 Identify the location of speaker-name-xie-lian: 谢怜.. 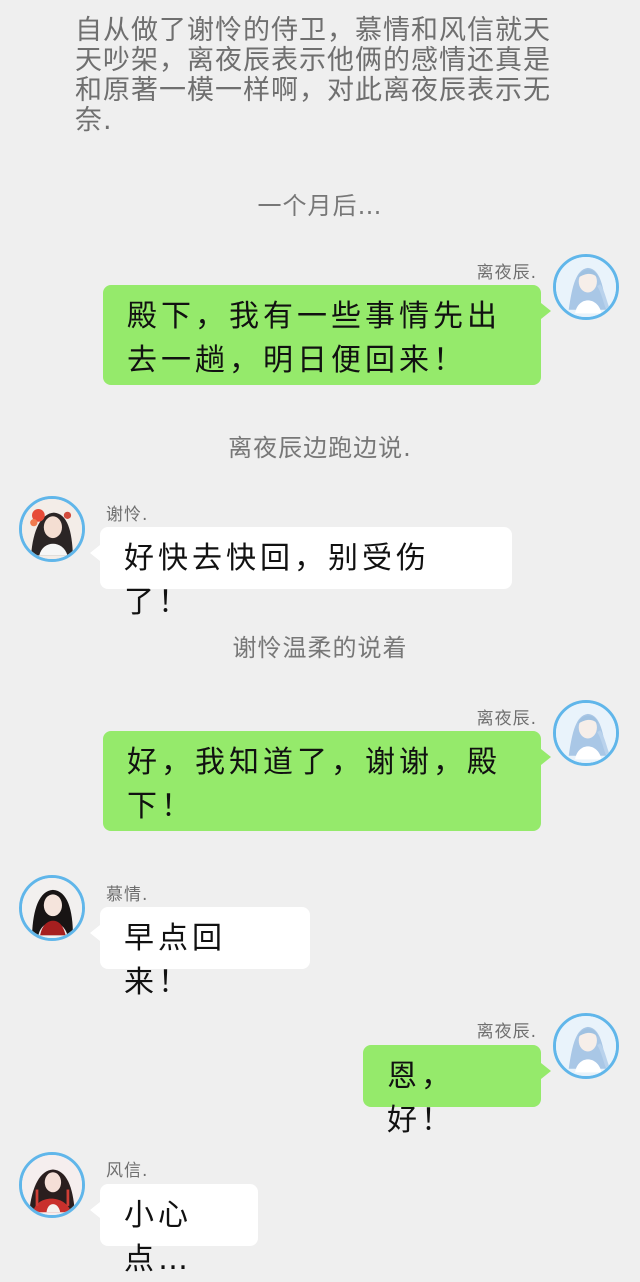
(127, 515).